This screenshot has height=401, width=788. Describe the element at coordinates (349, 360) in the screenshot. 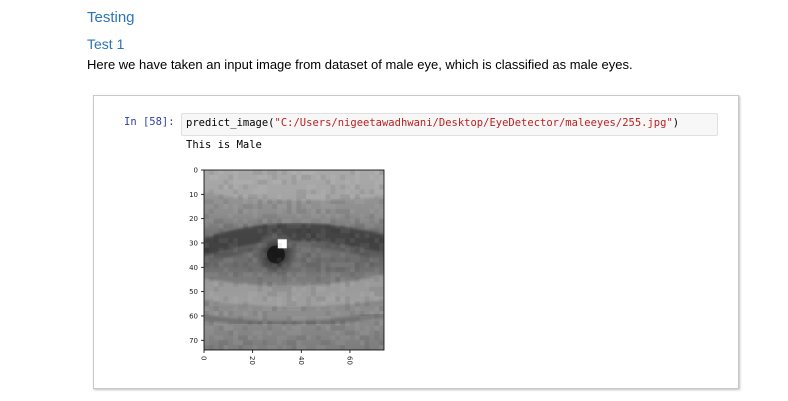

I see `x-tick-label: 60` at that location.